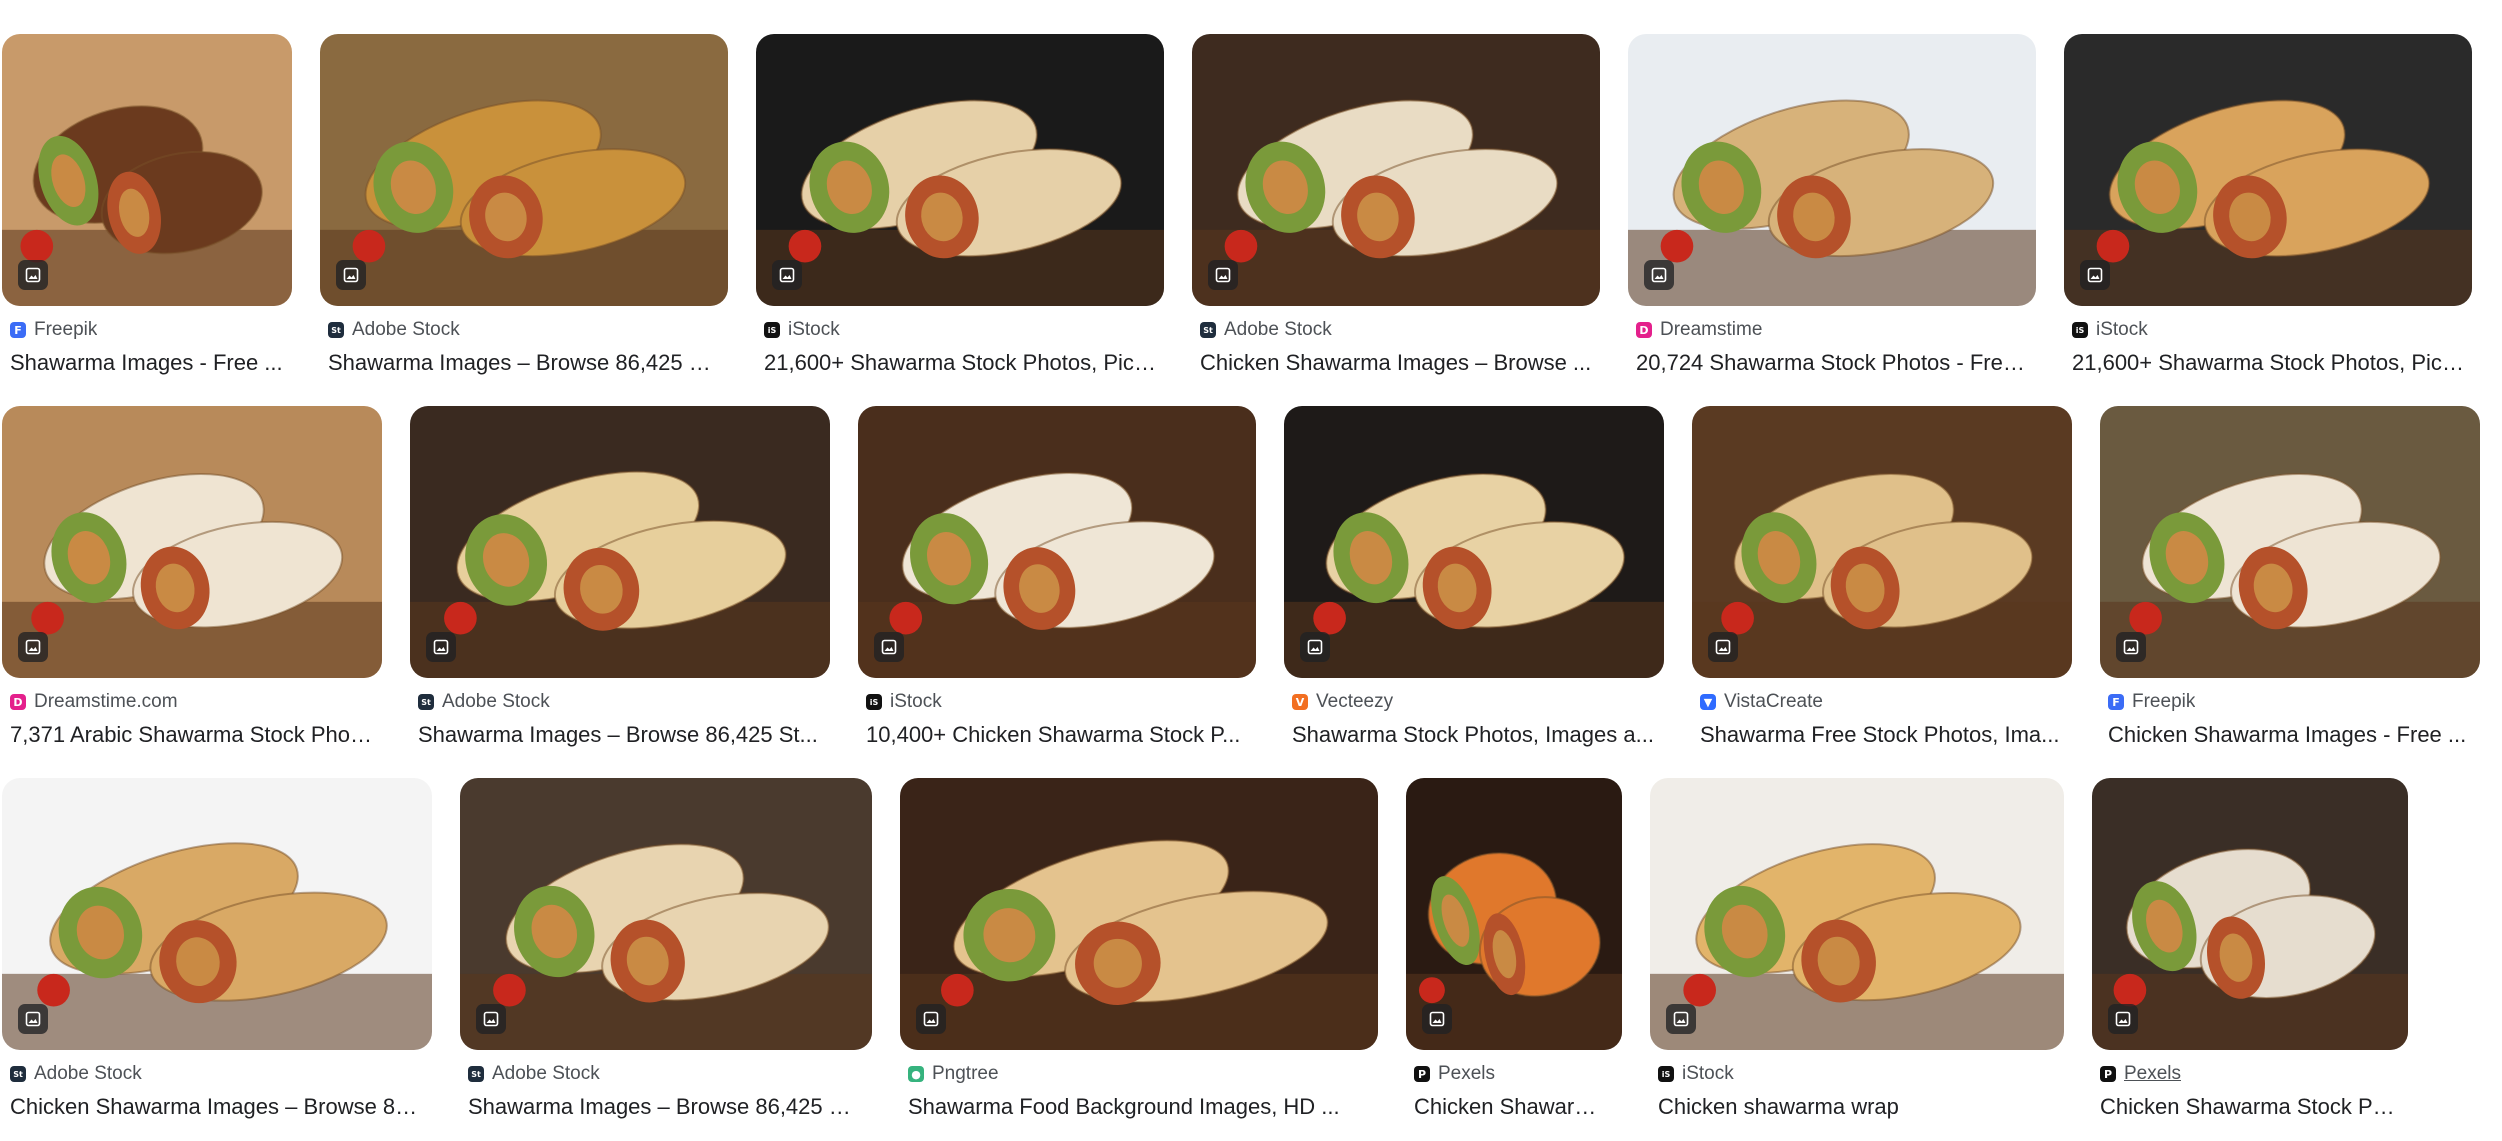  What do you see at coordinates (1773, 701) in the screenshot?
I see `source-name: VistaCreate` at bounding box center [1773, 701].